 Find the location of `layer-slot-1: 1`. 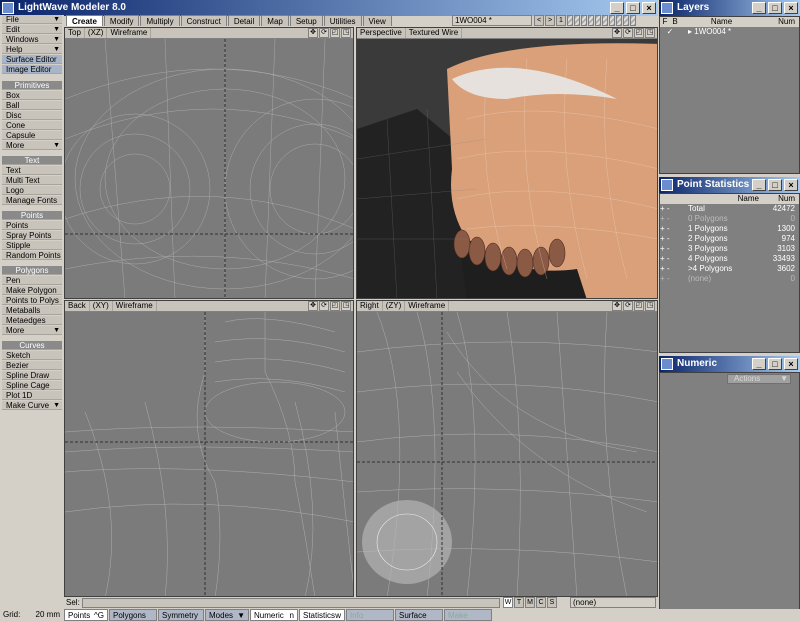

layer-slot-1: 1 is located at coordinates (561, 20).